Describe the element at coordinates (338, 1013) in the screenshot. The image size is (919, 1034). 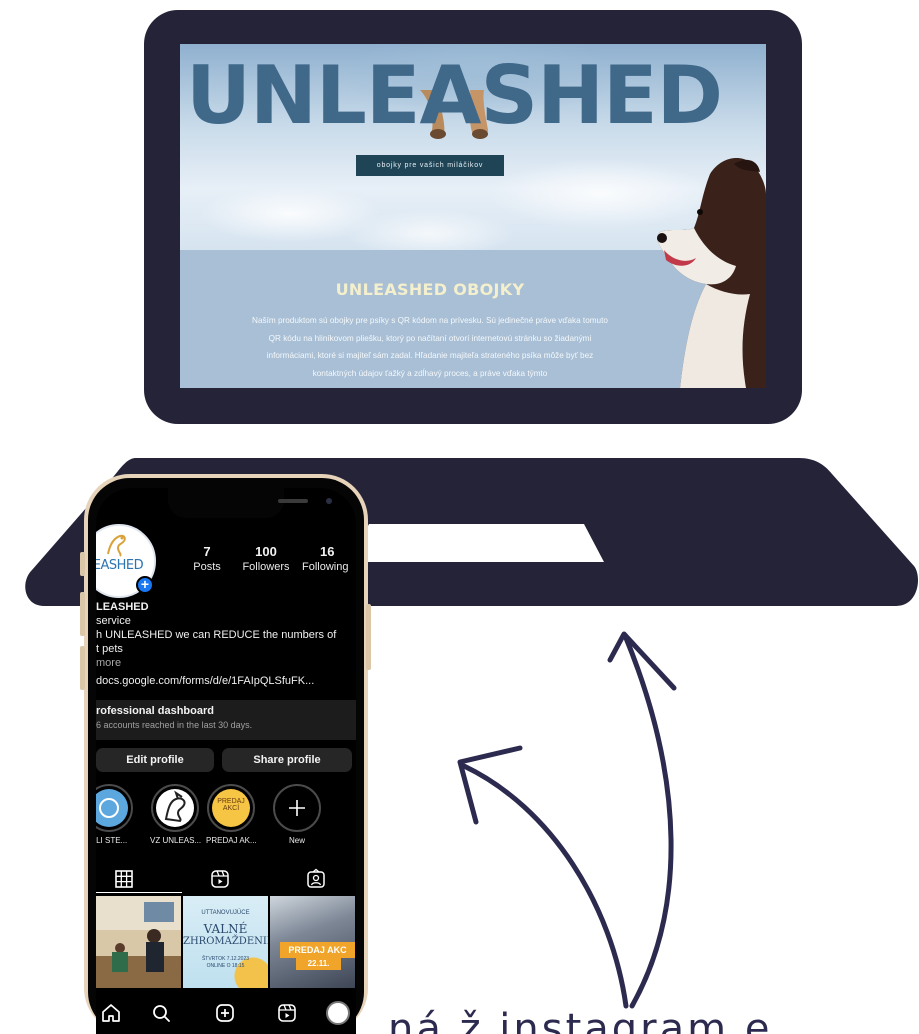
I see `profile-nav-avatar` at that location.